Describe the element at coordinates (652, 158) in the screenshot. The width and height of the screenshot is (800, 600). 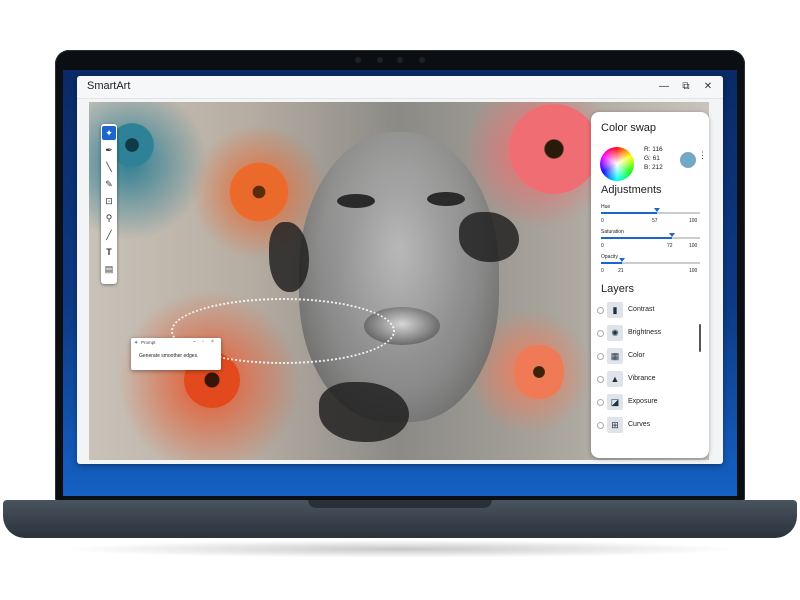
I see `green-value: G: 61` at that location.